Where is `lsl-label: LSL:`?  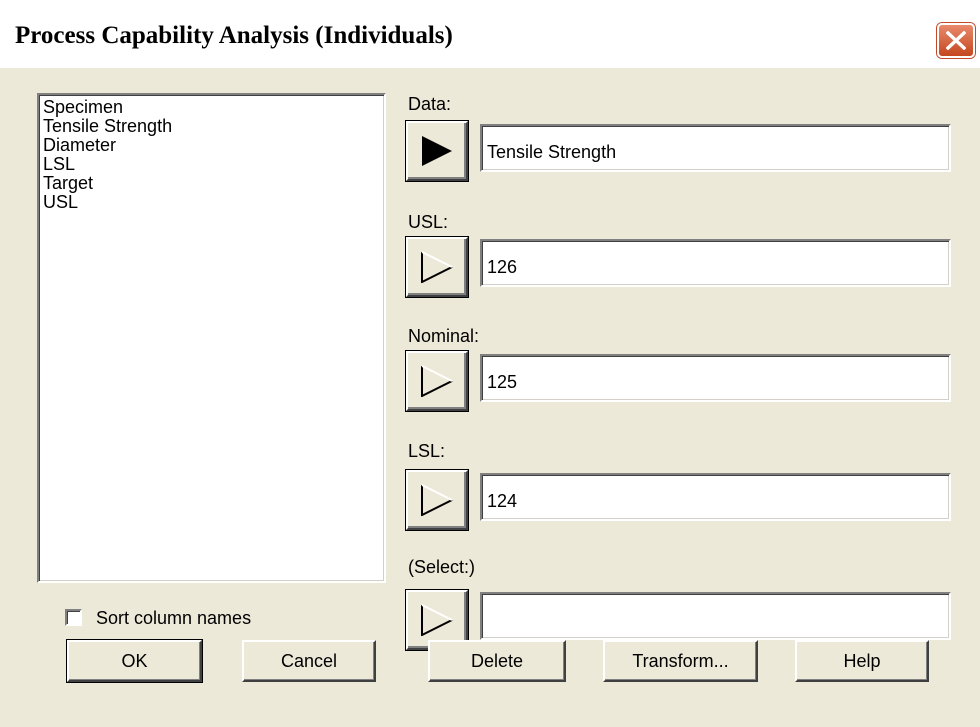
lsl-label: LSL: is located at coordinates (427, 451).